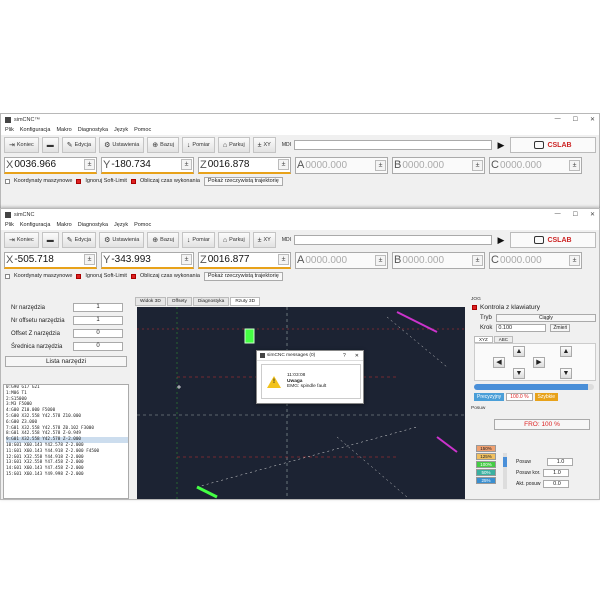 This screenshot has width=600, height=600. Describe the element at coordinates (539, 362) in the screenshot. I see `jog-x-plus-button: ▶` at that location.